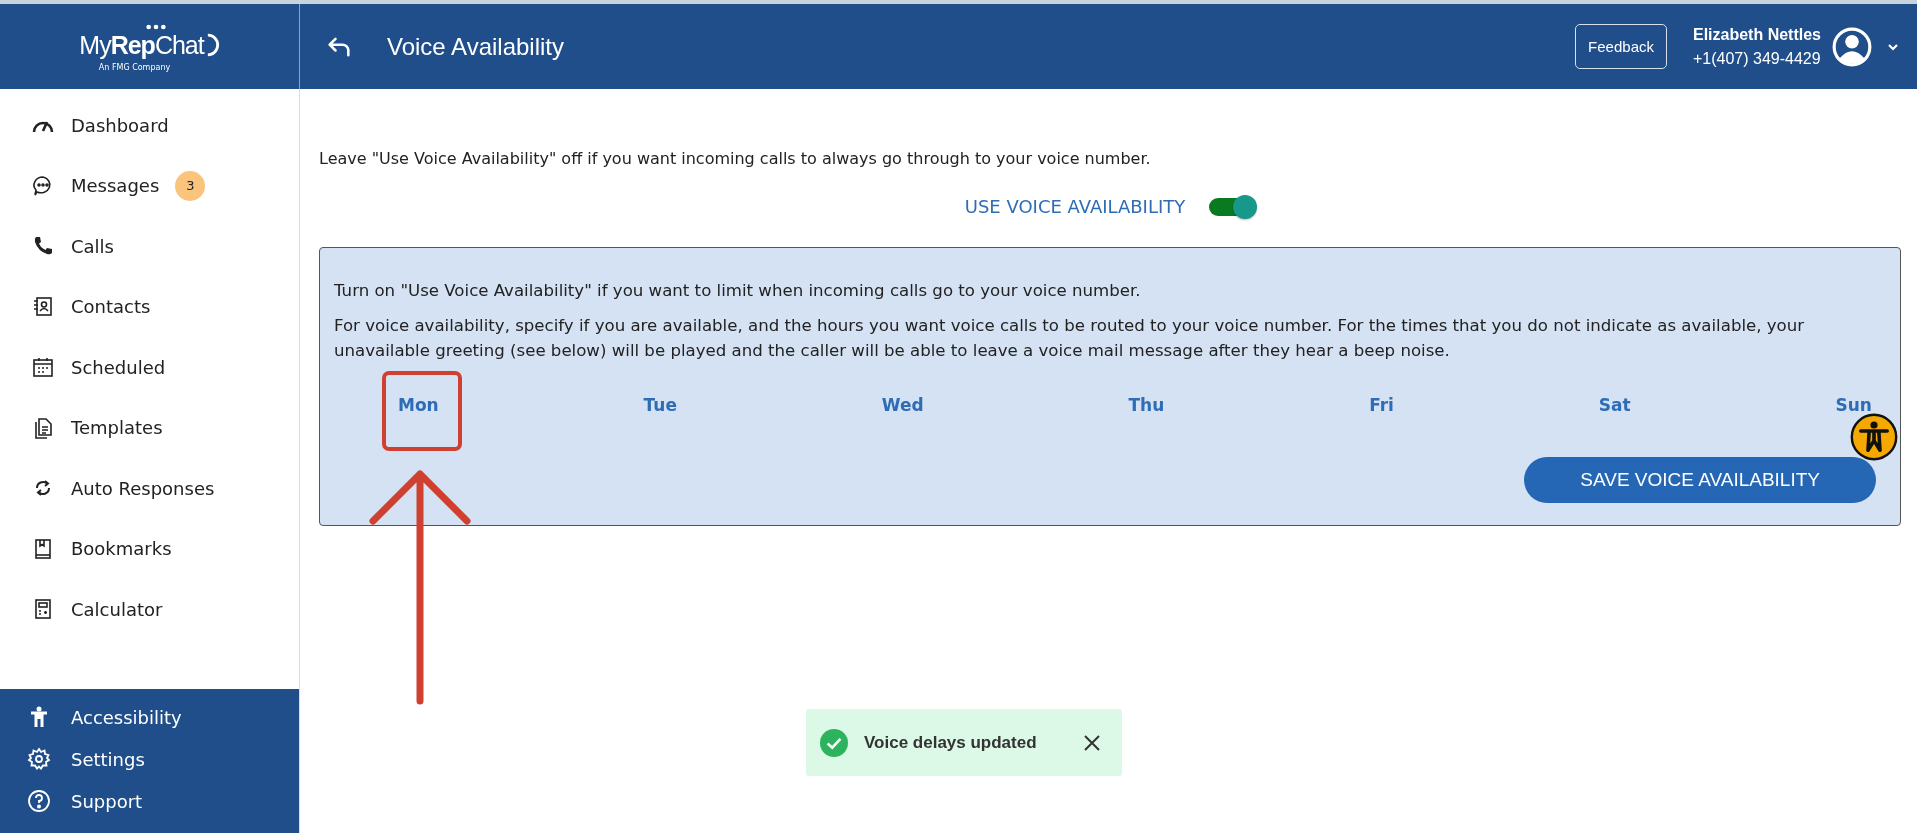  I want to click on day-tab: Fri, so click(1381, 405).